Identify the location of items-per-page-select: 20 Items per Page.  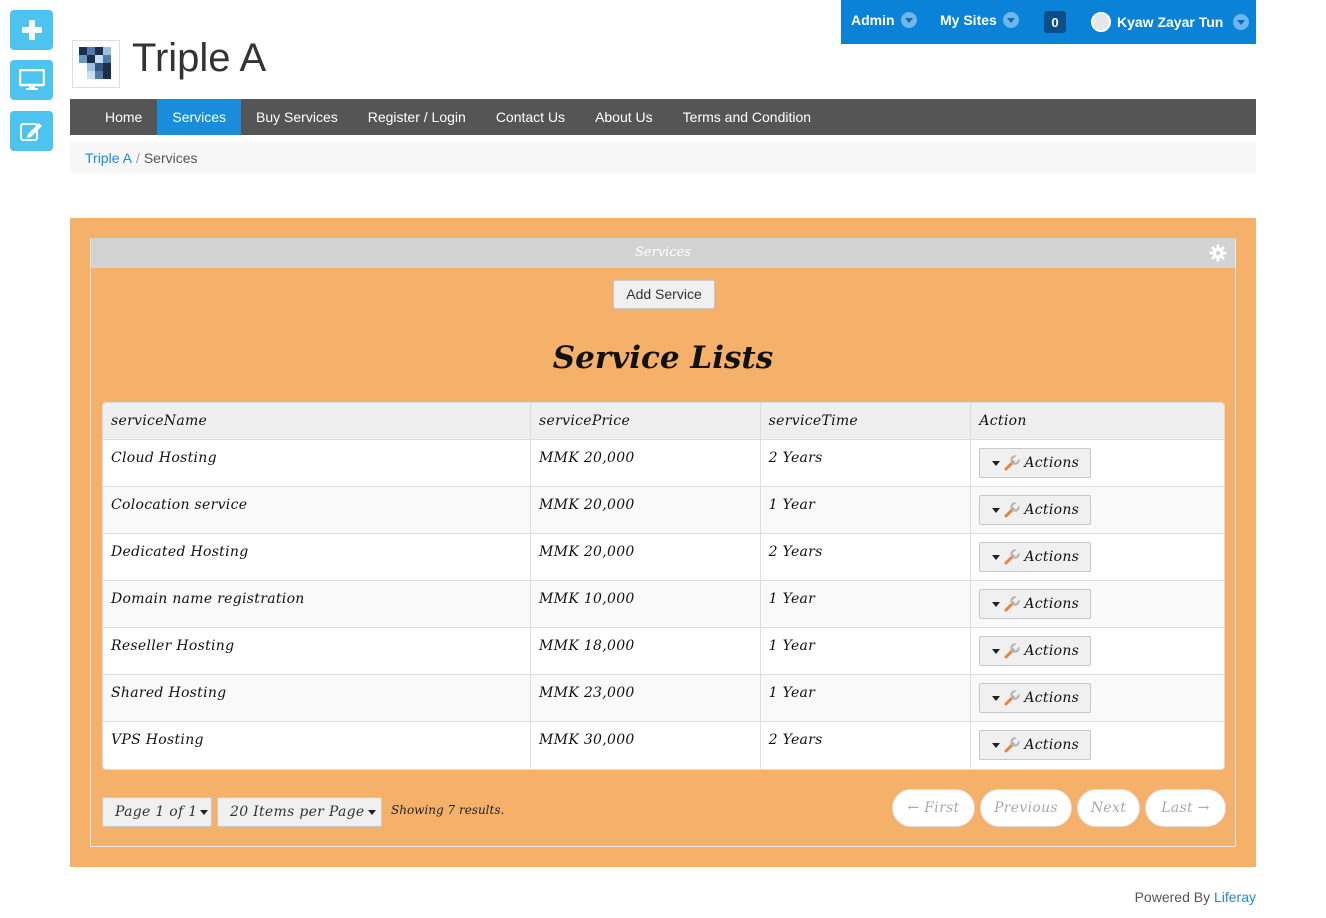
(299, 812).